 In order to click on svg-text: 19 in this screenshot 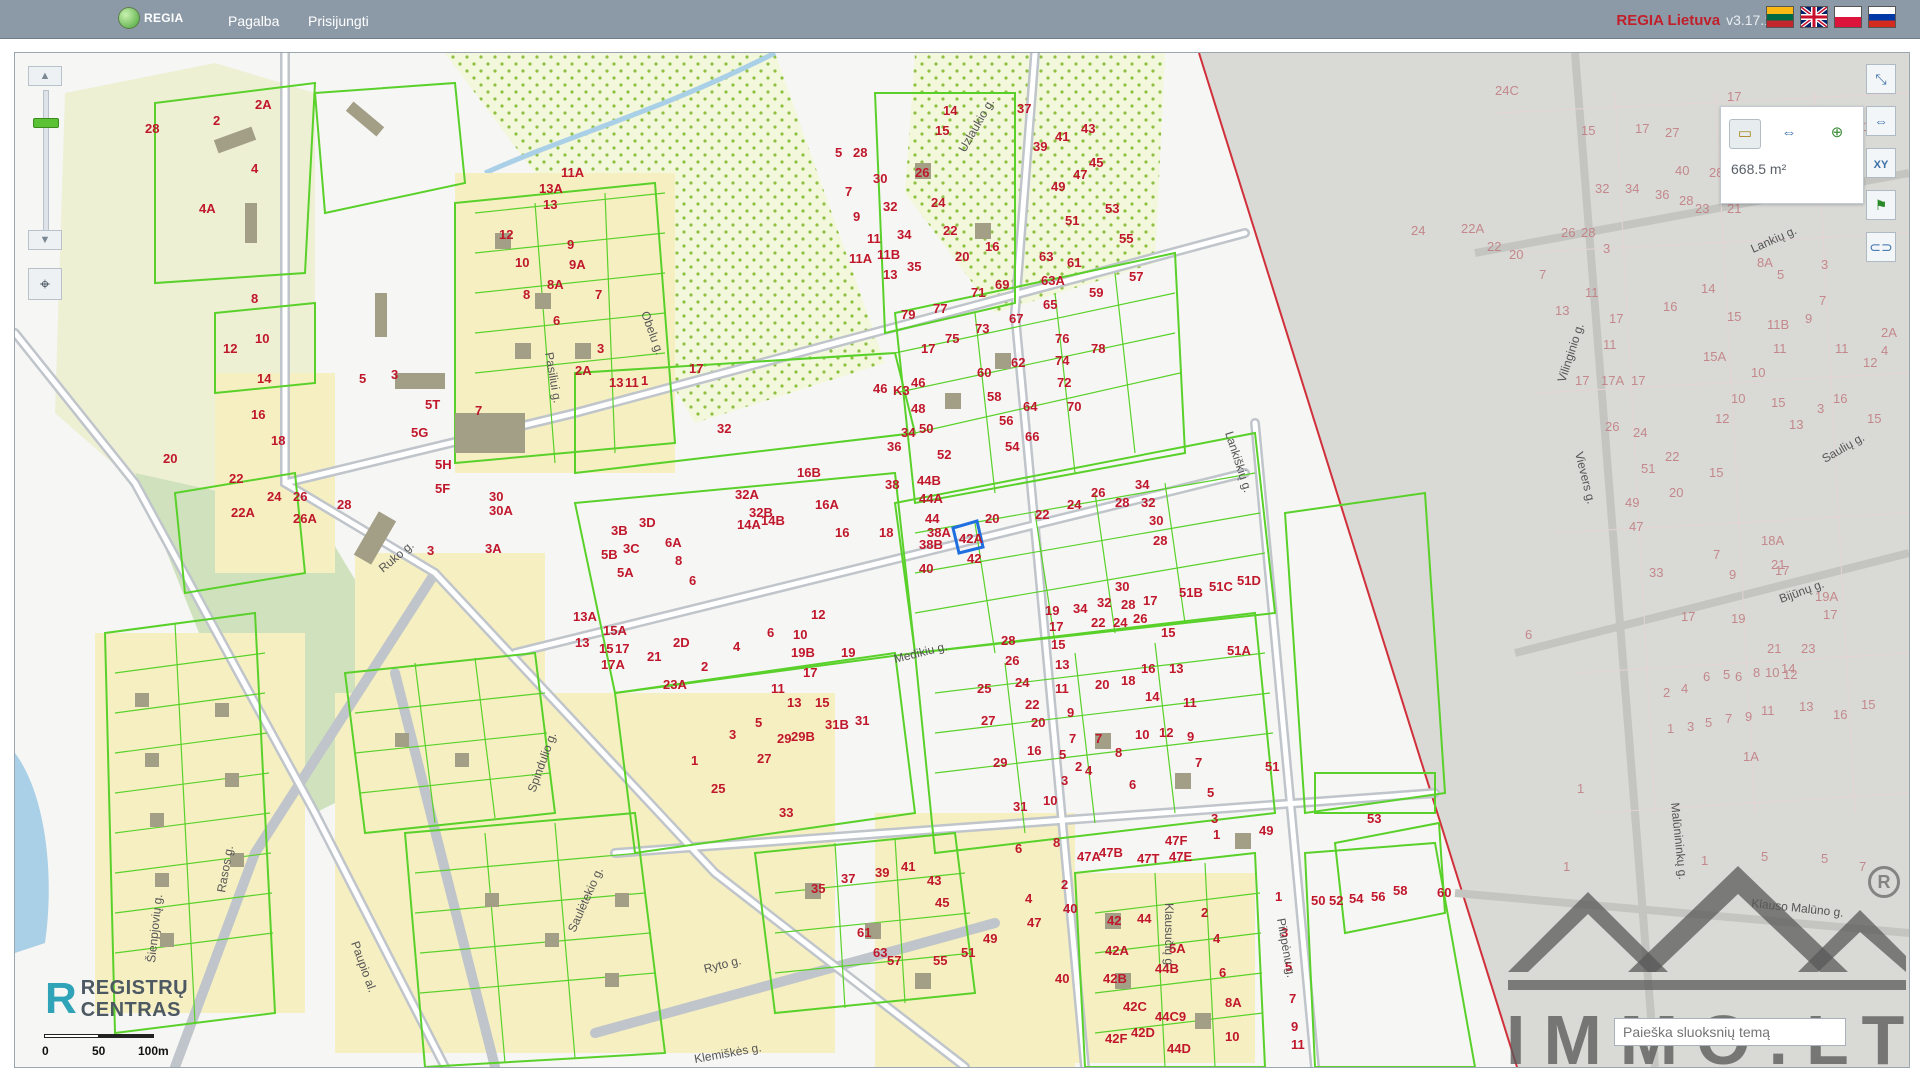, I will do `click(1738, 618)`.